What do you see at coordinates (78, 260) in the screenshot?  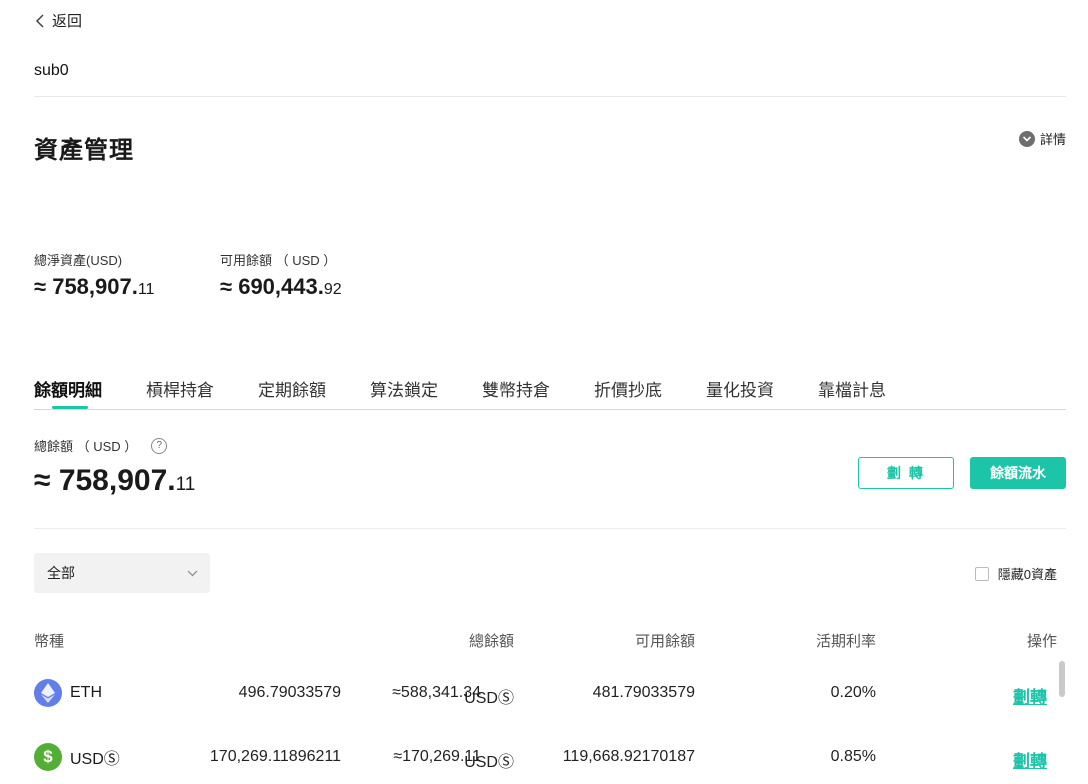 I see `net-assets-label: 總淨資產(USD)` at bounding box center [78, 260].